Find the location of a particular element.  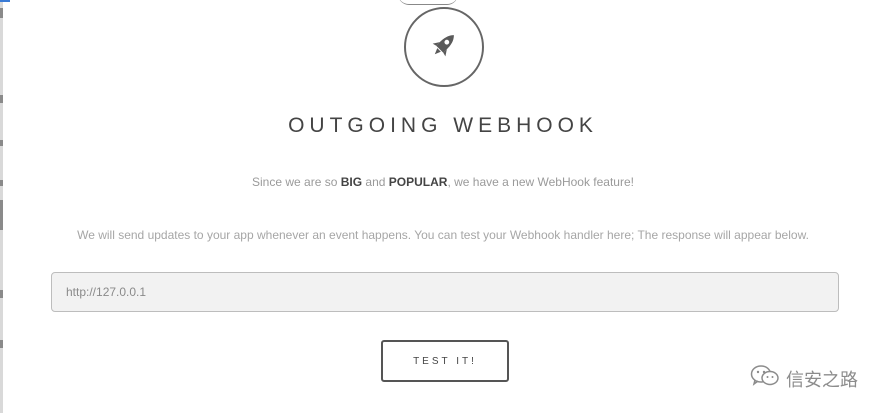

watermark-text: 信安之路 is located at coordinates (822, 380).